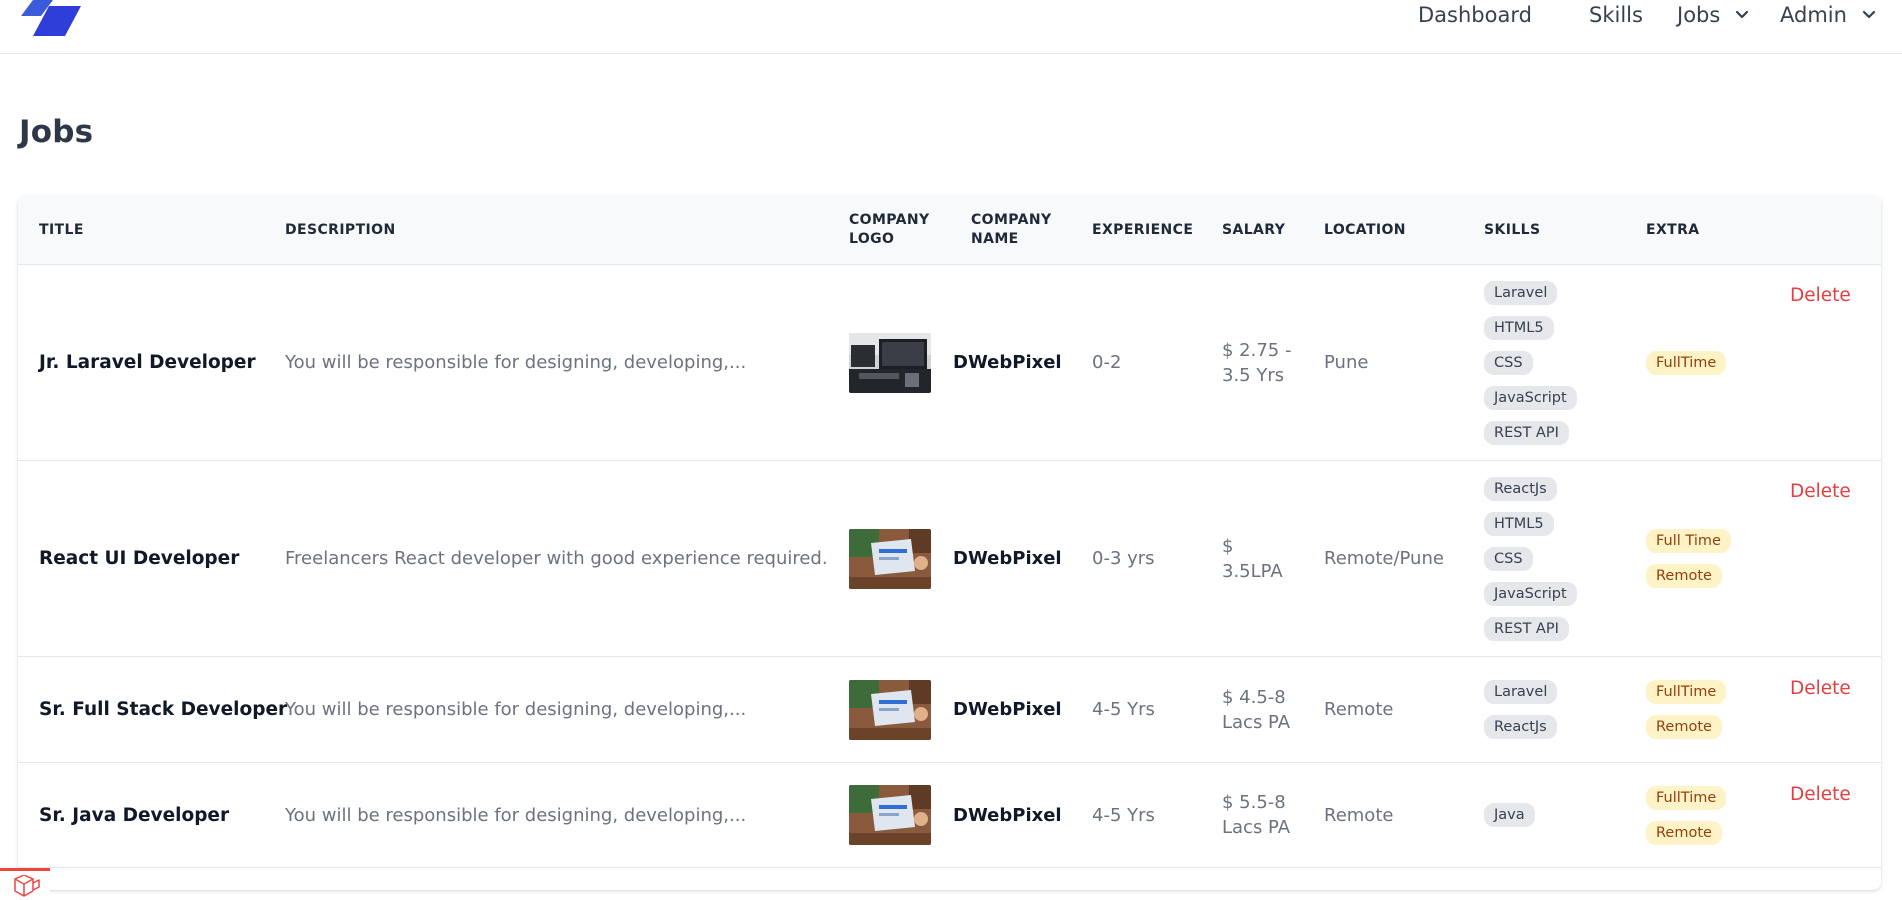 The width and height of the screenshot is (1902, 900). What do you see at coordinates (1123, 558) in the screenshot?
I see `experience: 0-3 yrs` at bounding box center [1123, 558].